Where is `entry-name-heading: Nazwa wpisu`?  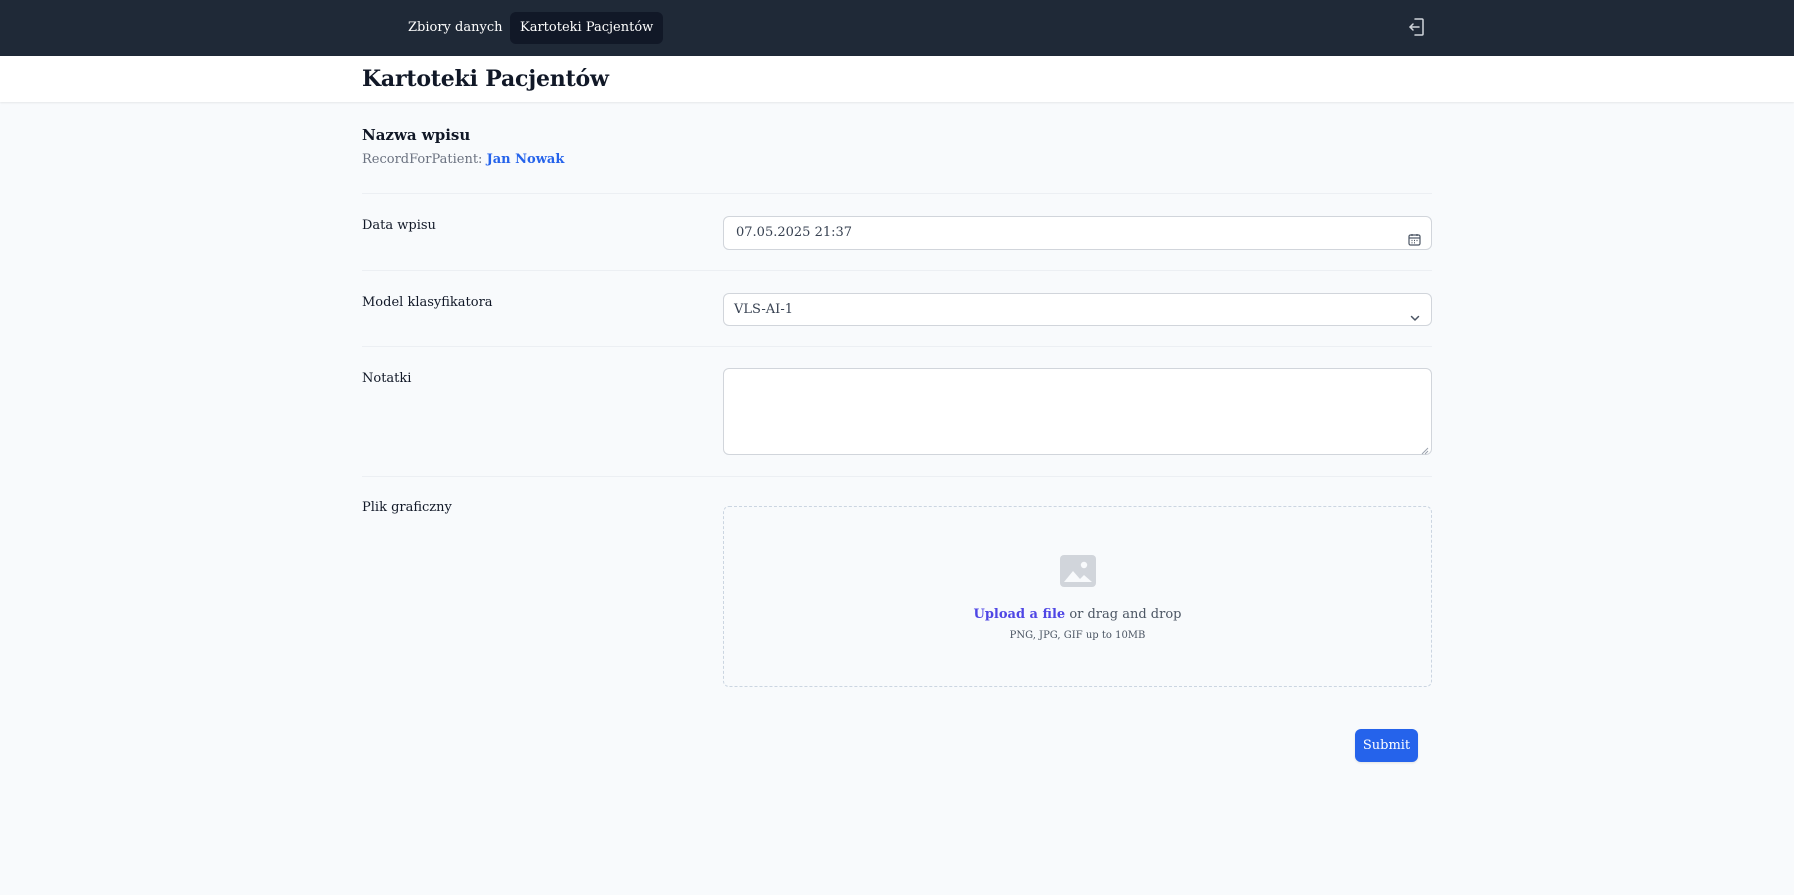 entry-name-heading: Nazwa wpisu is located at coordinates (416, 135).